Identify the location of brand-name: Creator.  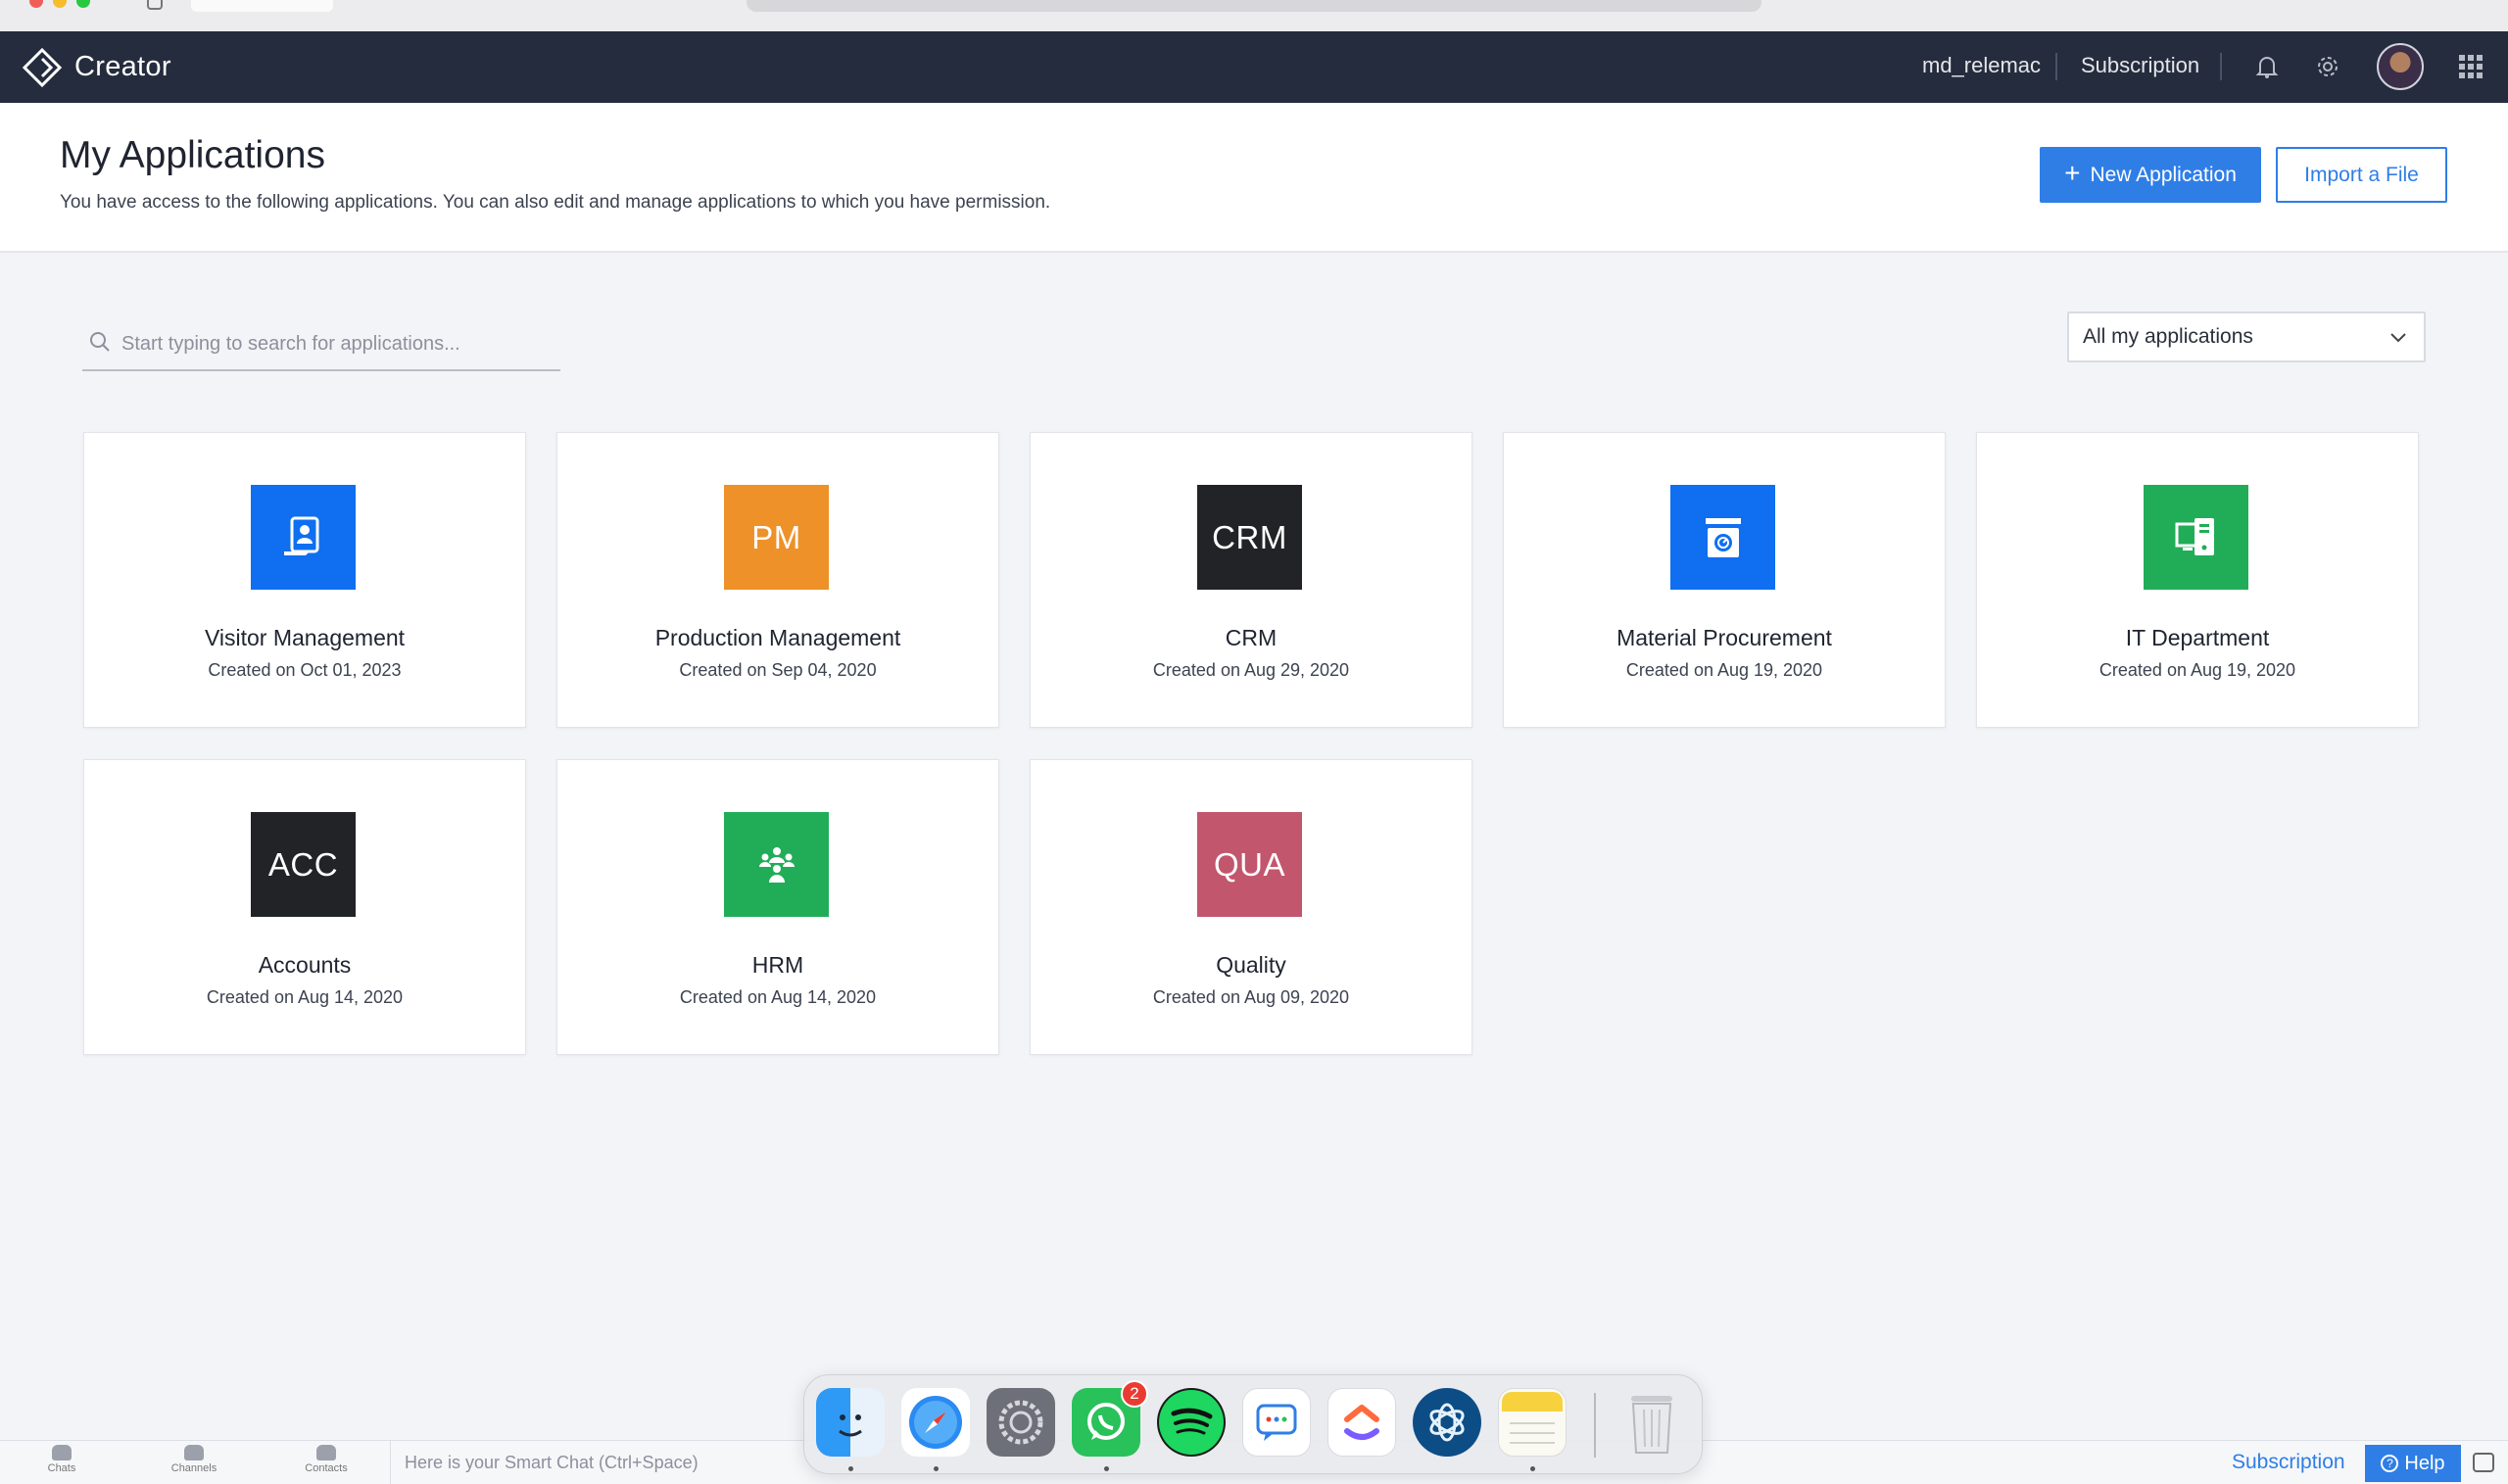
(122, 66).